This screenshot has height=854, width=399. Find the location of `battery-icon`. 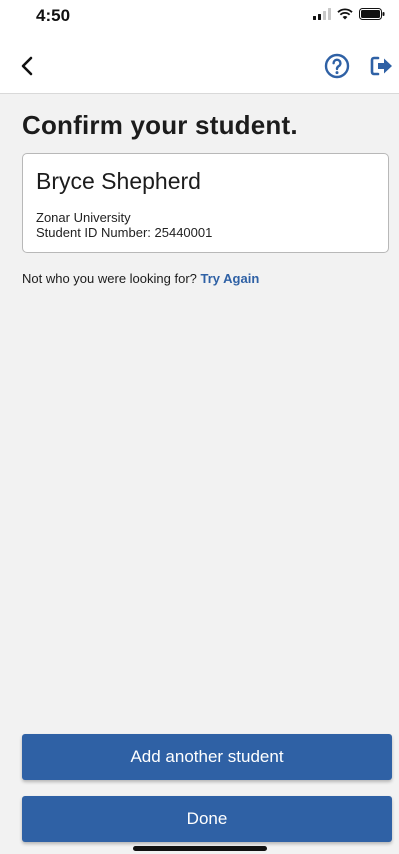

battery-icon is located at coordinates (372, 14).